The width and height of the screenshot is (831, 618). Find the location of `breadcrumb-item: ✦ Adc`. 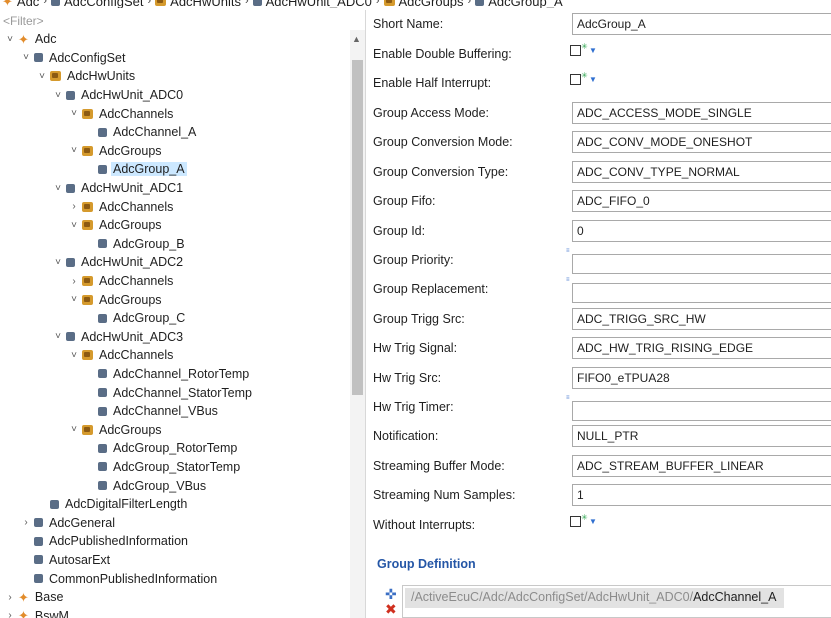

breadcrumb-item: ✦ Adc is located at coordinates (20, 4).